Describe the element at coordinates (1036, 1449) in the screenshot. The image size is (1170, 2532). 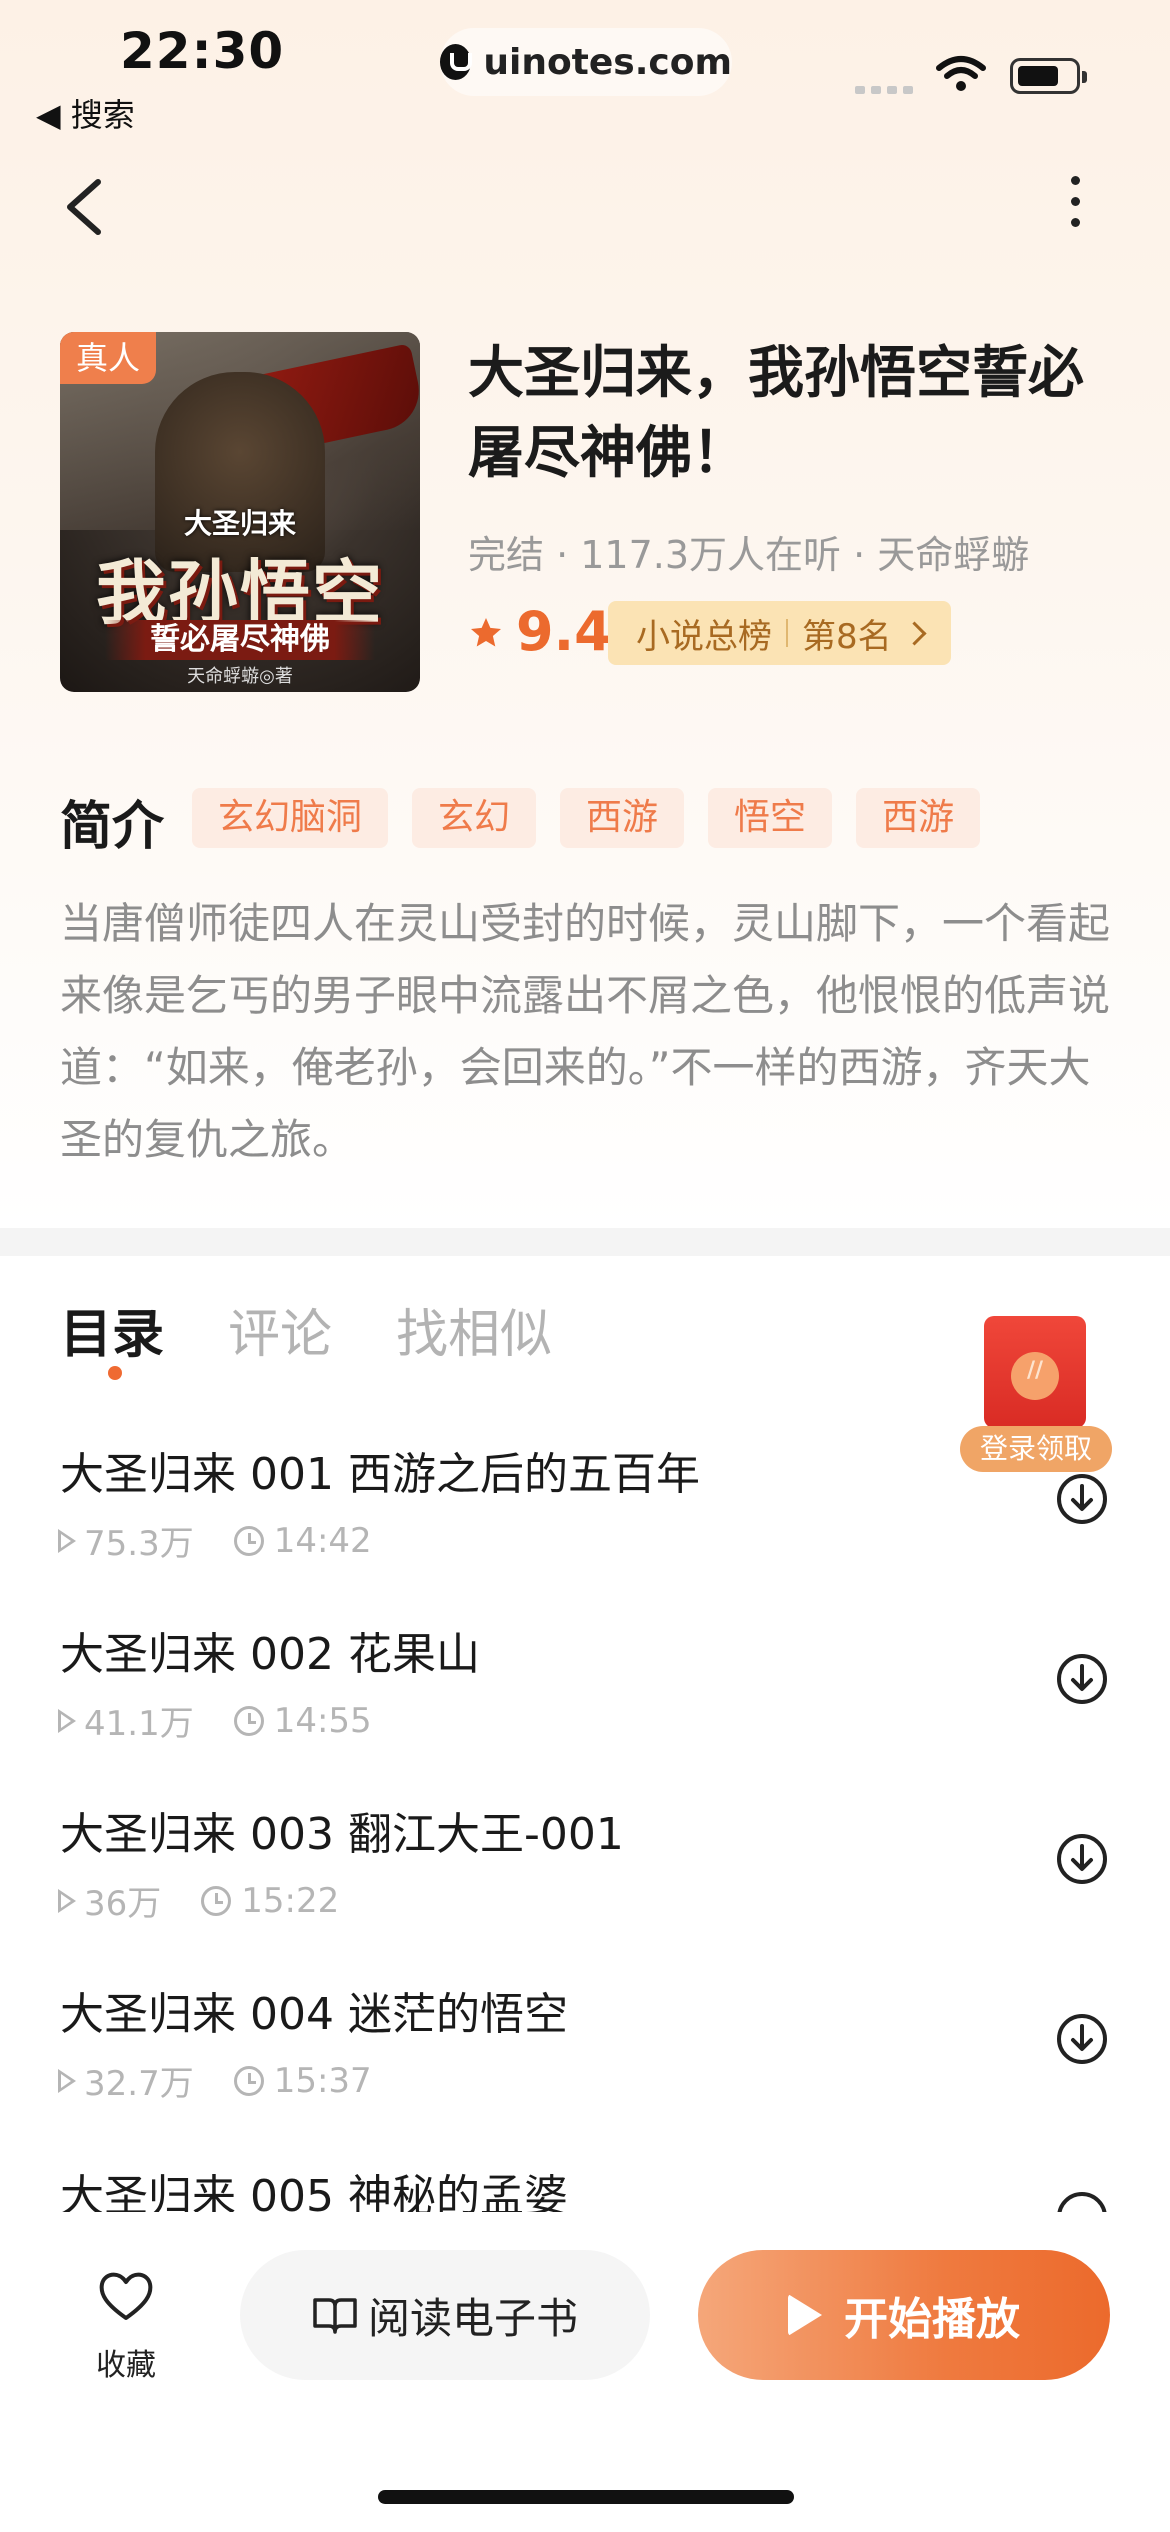
I see `promo-login-label: 登录领取` at that location.